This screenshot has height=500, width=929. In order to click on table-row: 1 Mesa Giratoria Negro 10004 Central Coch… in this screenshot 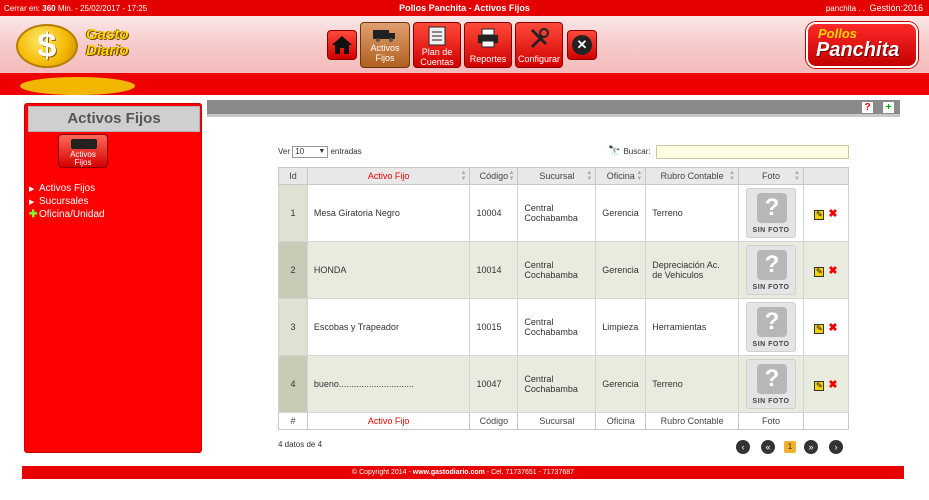, I will do `click(563, 213)`.